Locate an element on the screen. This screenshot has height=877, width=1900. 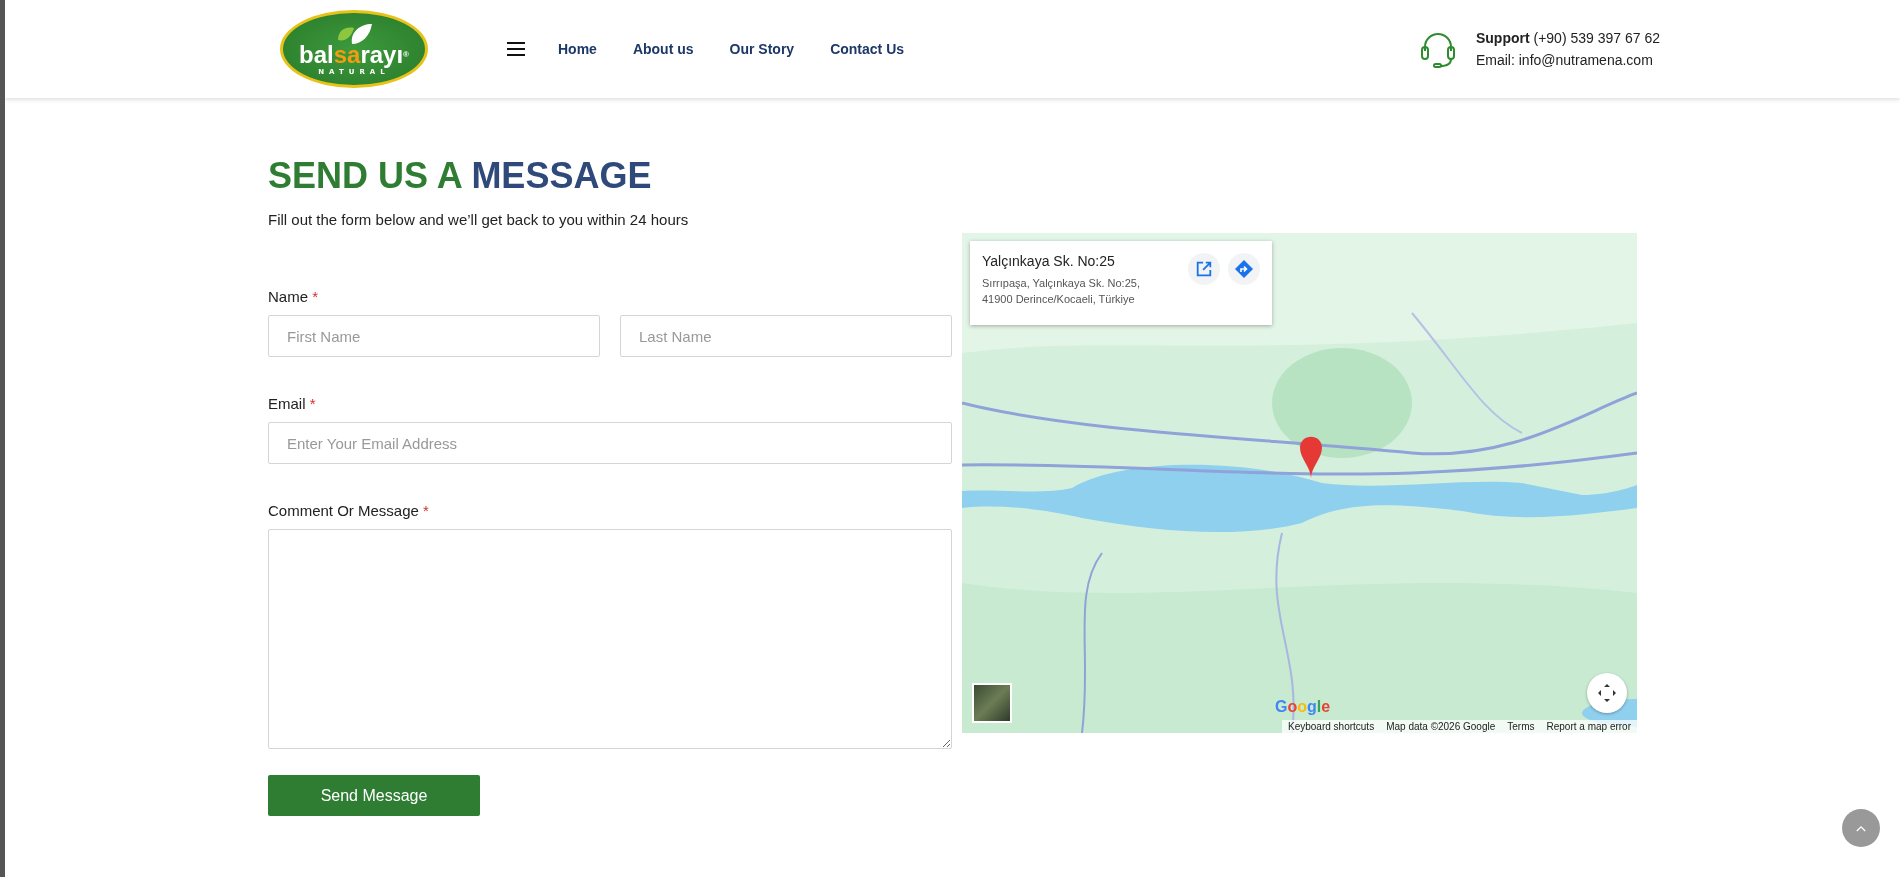
send-message-button: Send Message is located at coordinates (374, 795).